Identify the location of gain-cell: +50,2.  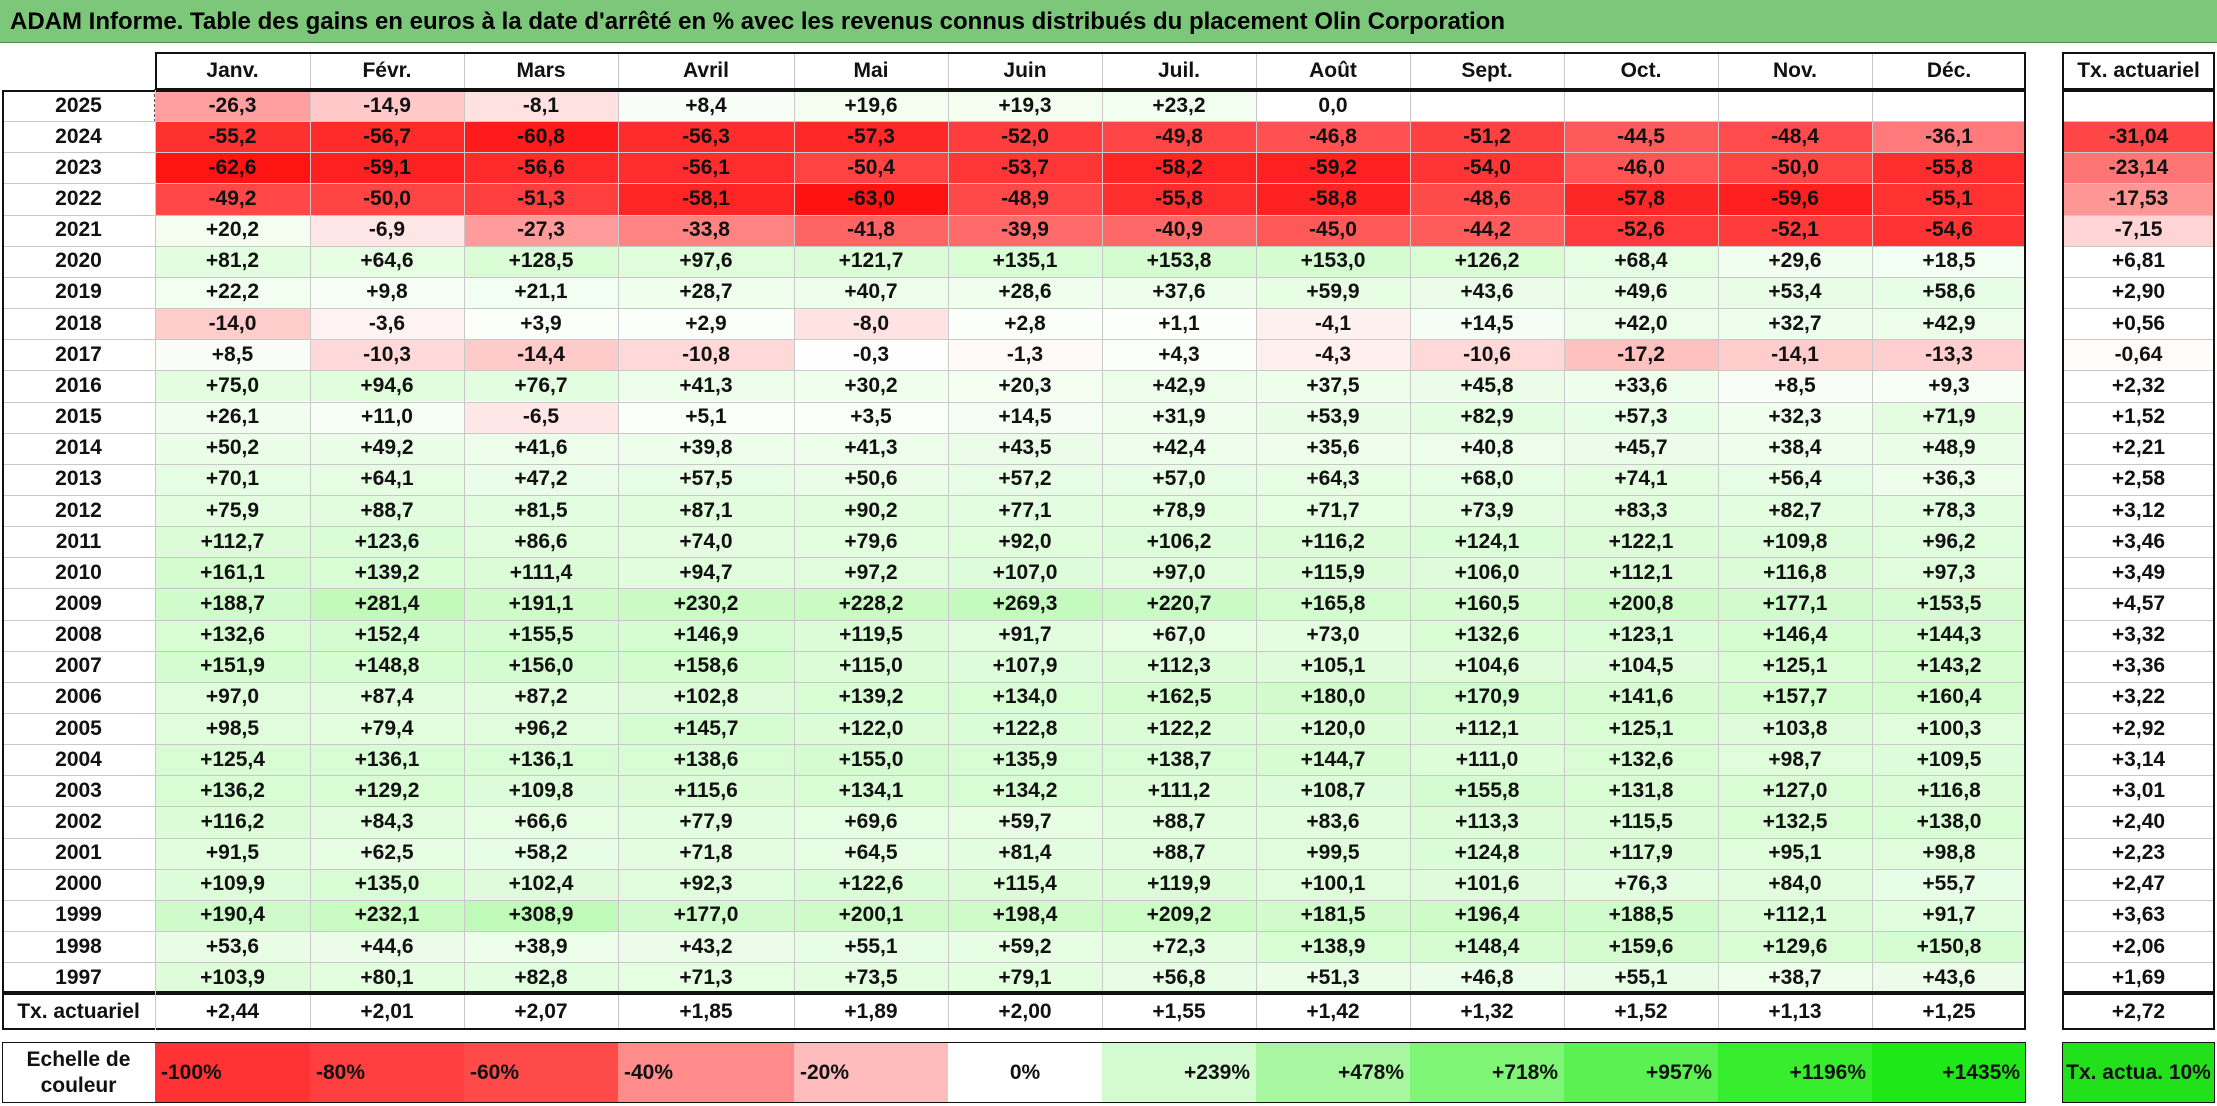
(232, 448).